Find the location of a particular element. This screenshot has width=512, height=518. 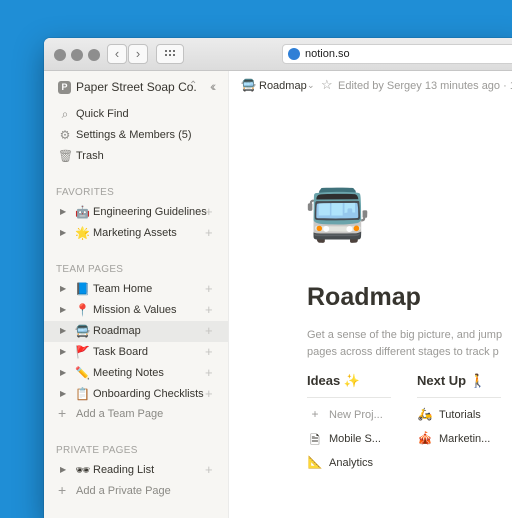

breadcrumb: Roadmap is located at coordinates (283, 86).